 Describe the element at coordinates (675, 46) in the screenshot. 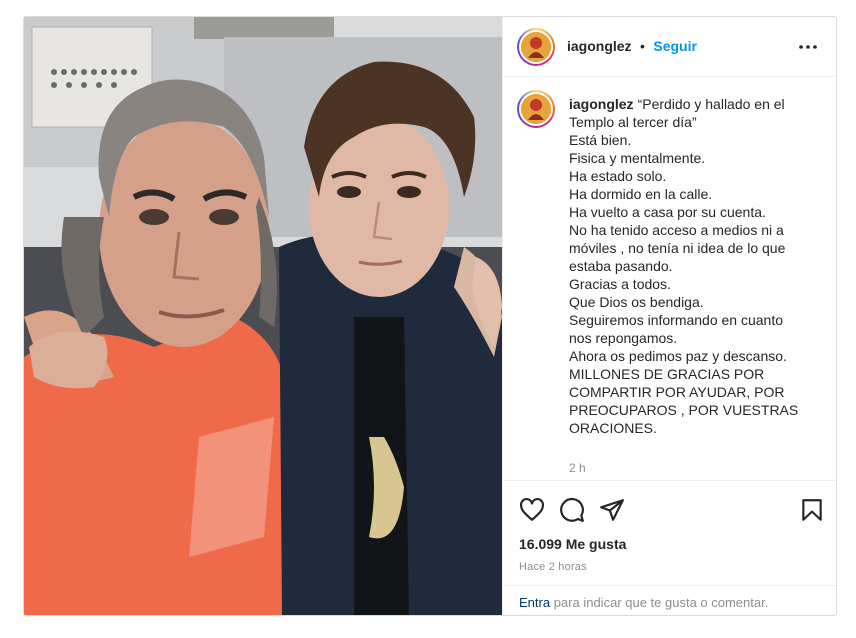

I see `follow-button: Seguir` at that location.